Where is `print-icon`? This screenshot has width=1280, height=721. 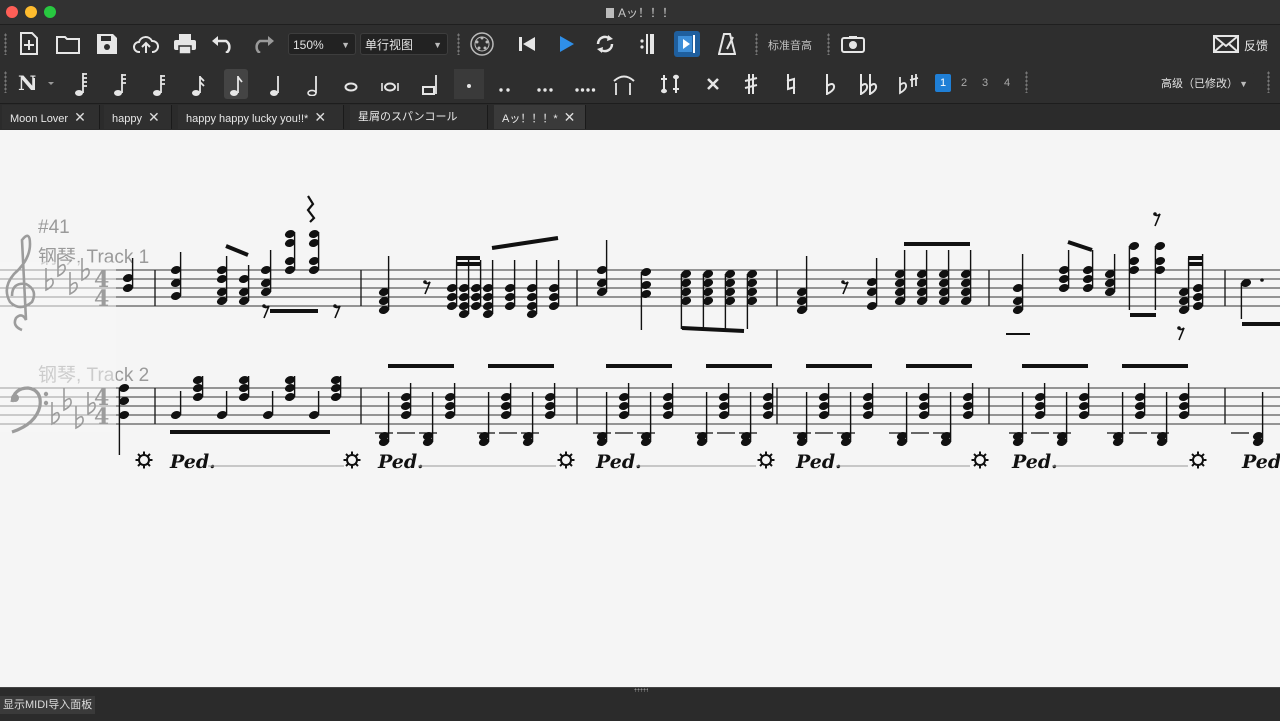 print-icon is located at coordinates (185, 44).